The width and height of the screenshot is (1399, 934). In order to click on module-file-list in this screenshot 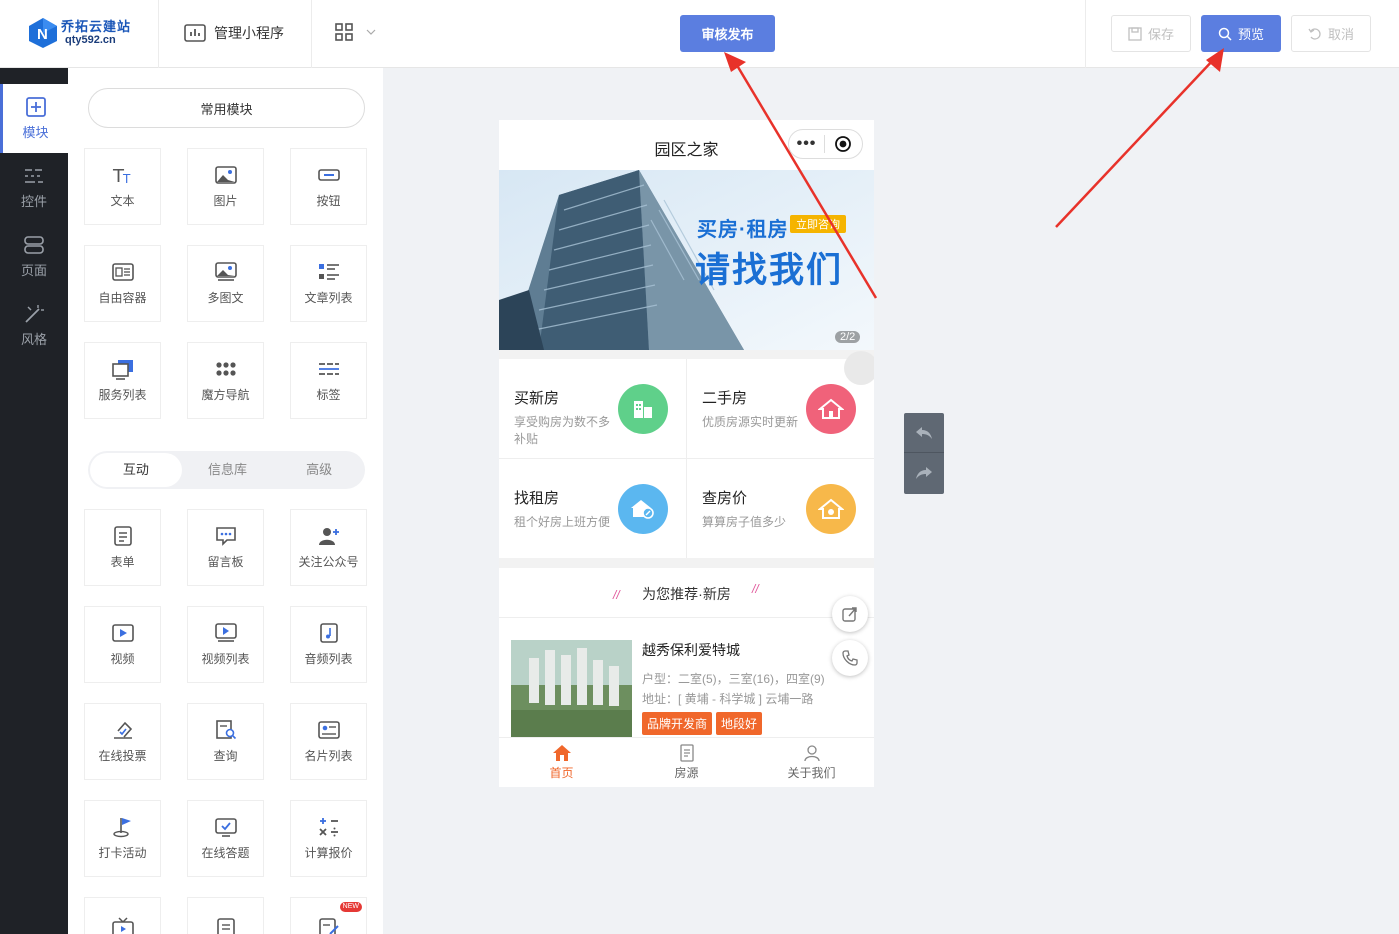, I will do `click(225, 915)`.